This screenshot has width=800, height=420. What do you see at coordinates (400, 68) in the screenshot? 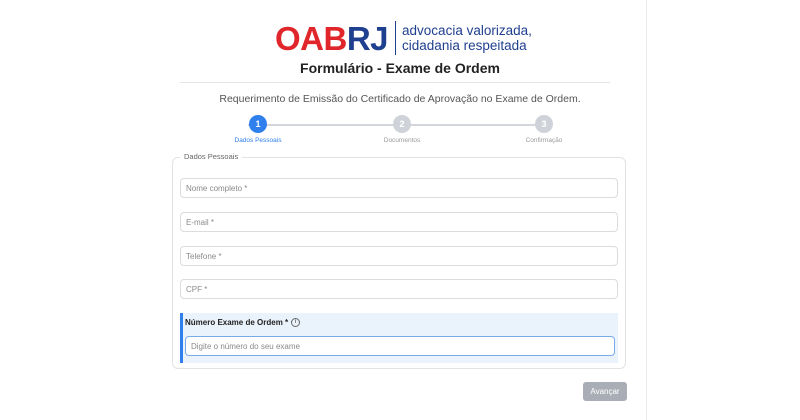
I see `form-title: Formulário - Exame de Ordem` at bounding box center [400, 68].